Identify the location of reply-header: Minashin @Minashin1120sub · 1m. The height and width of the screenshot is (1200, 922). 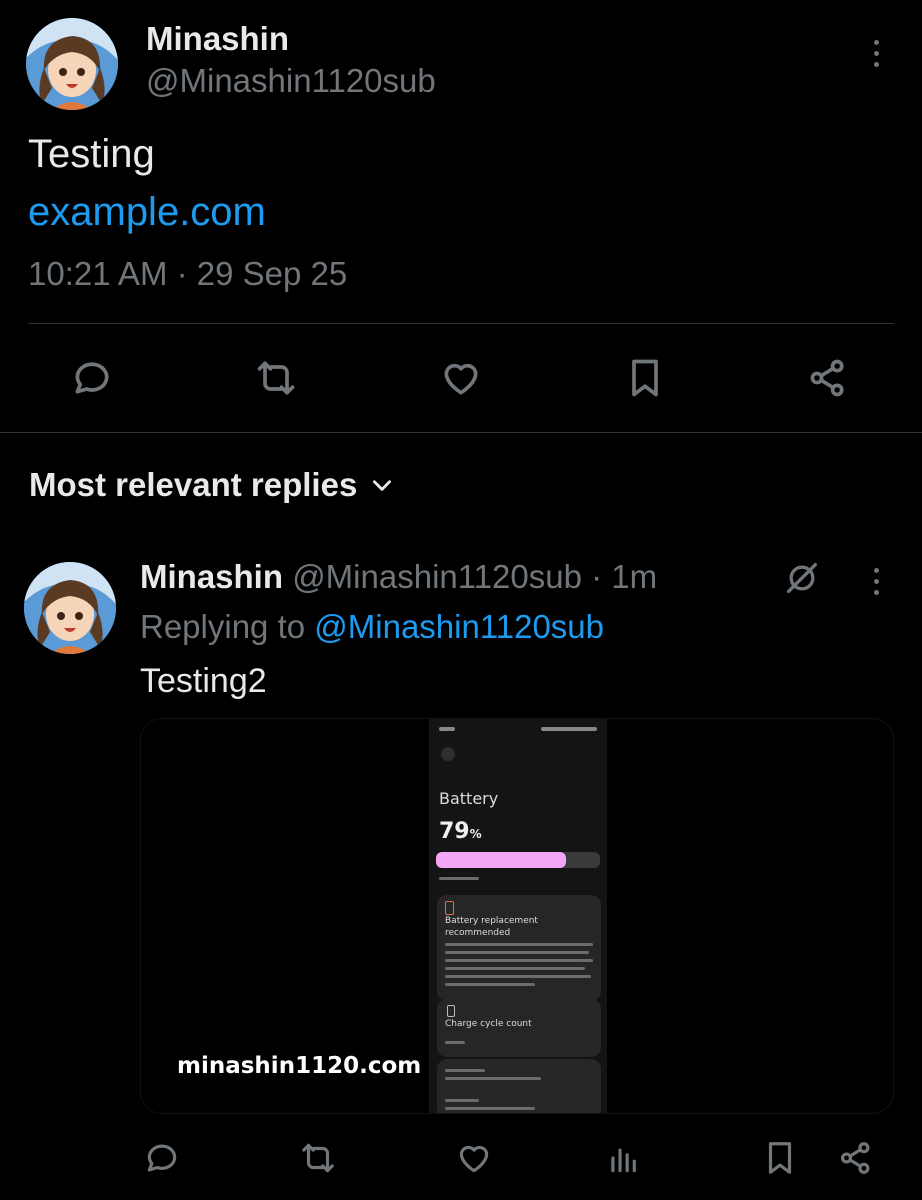
(398, 577).